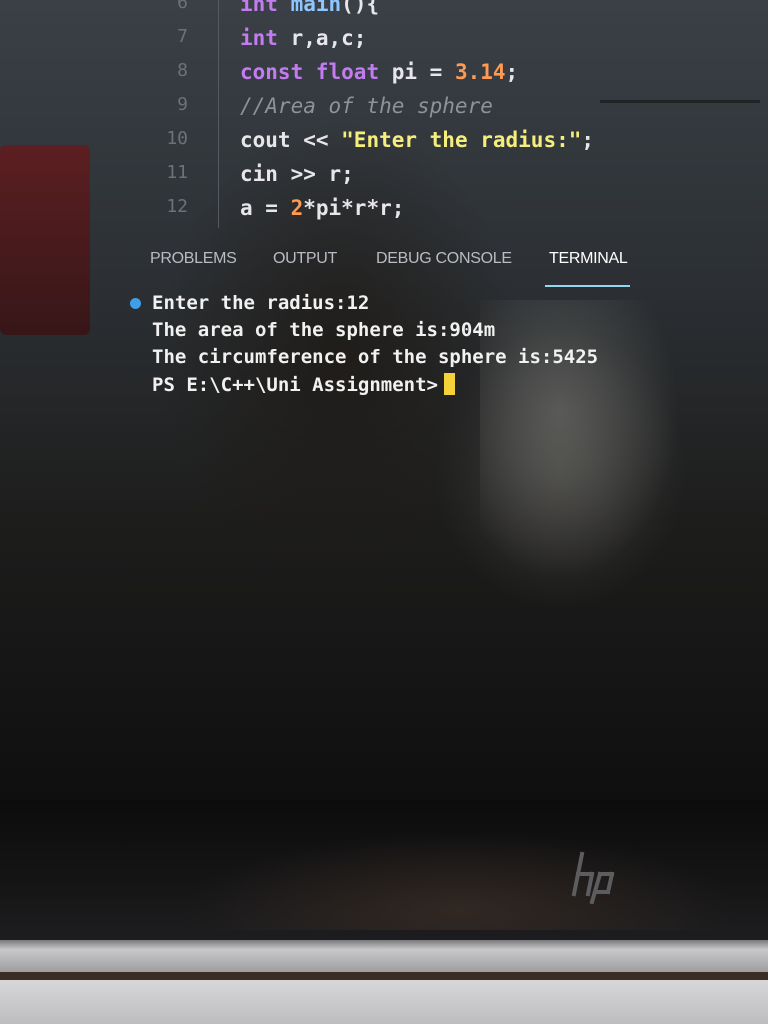 Image resolution: width=768 pixels, height=1024 pixels. Describe the element at coordinates (324, 330) in the screenshot. I see `terminal-output-line: The area of the sphere is:904m` at that location.